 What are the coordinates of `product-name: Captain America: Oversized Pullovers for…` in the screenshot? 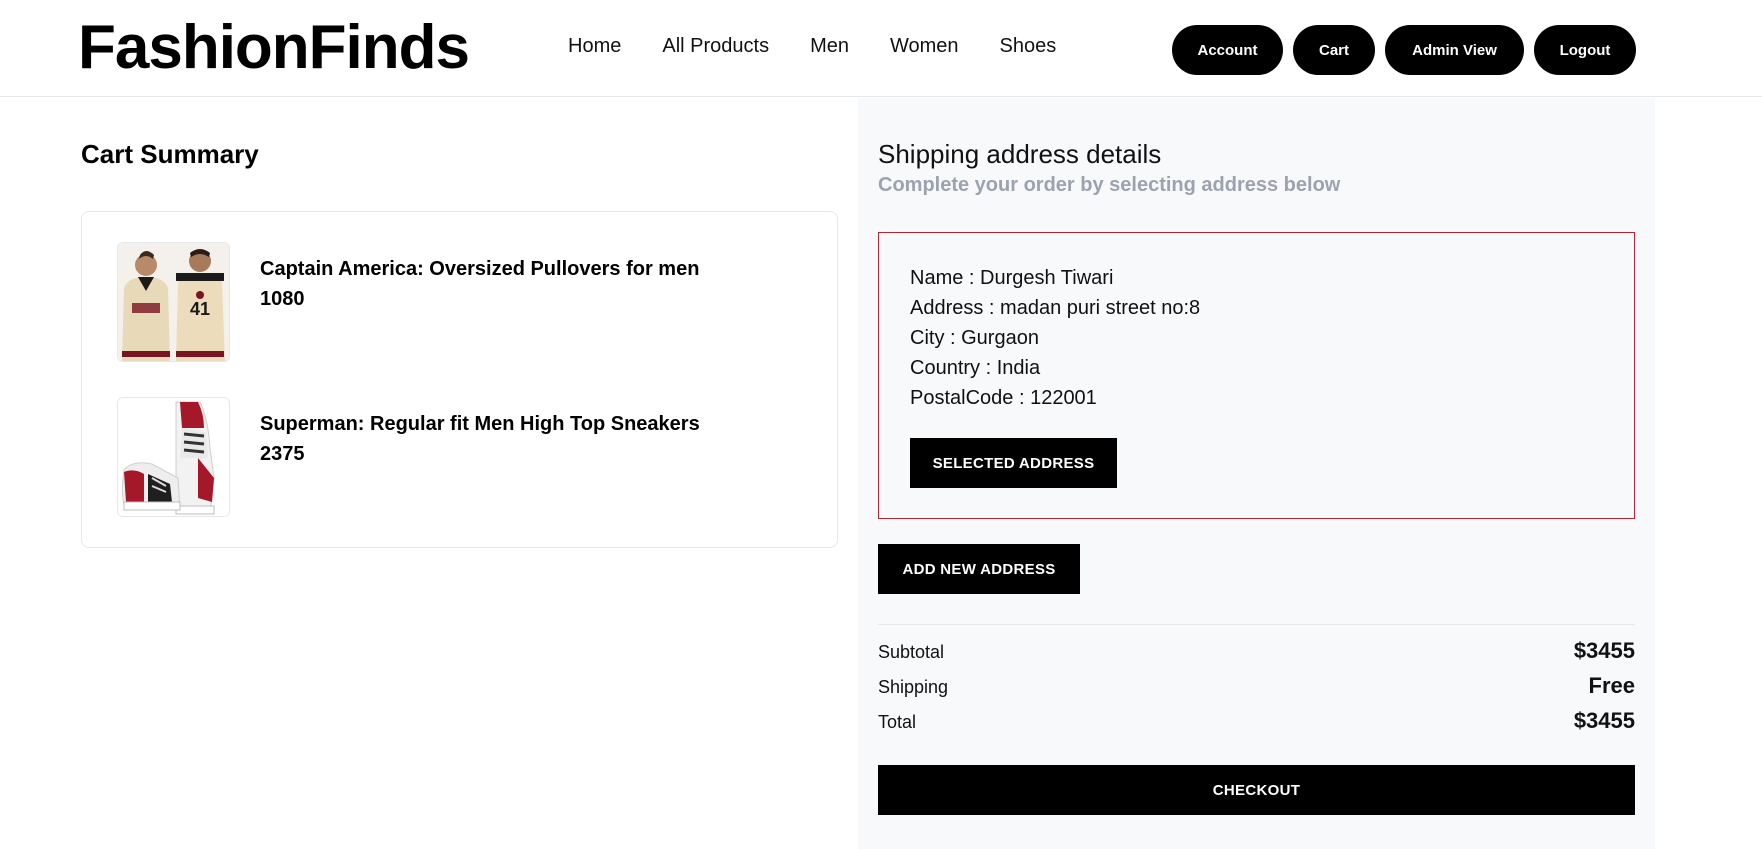 It's located at (479, 269).